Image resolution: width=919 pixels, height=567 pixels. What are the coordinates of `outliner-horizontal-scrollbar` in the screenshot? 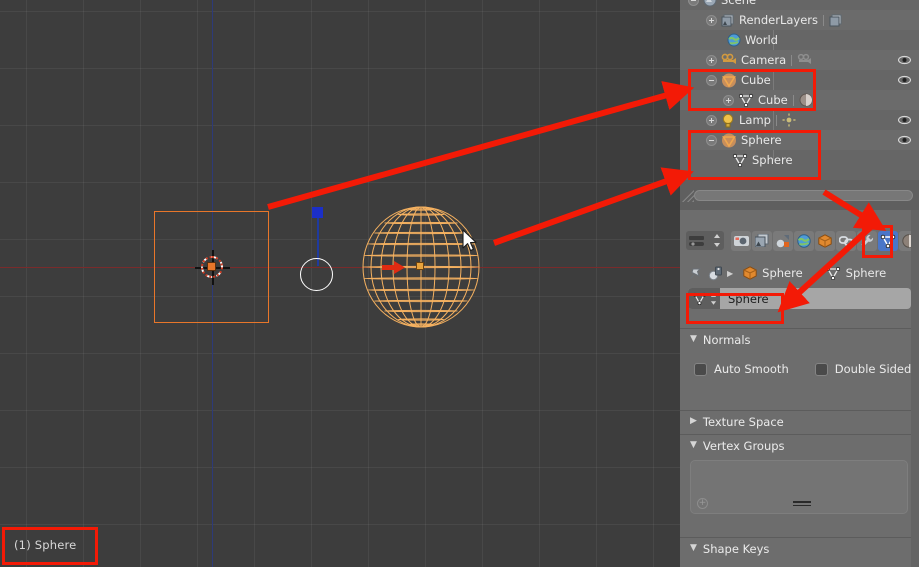 It's located at (799, 195).